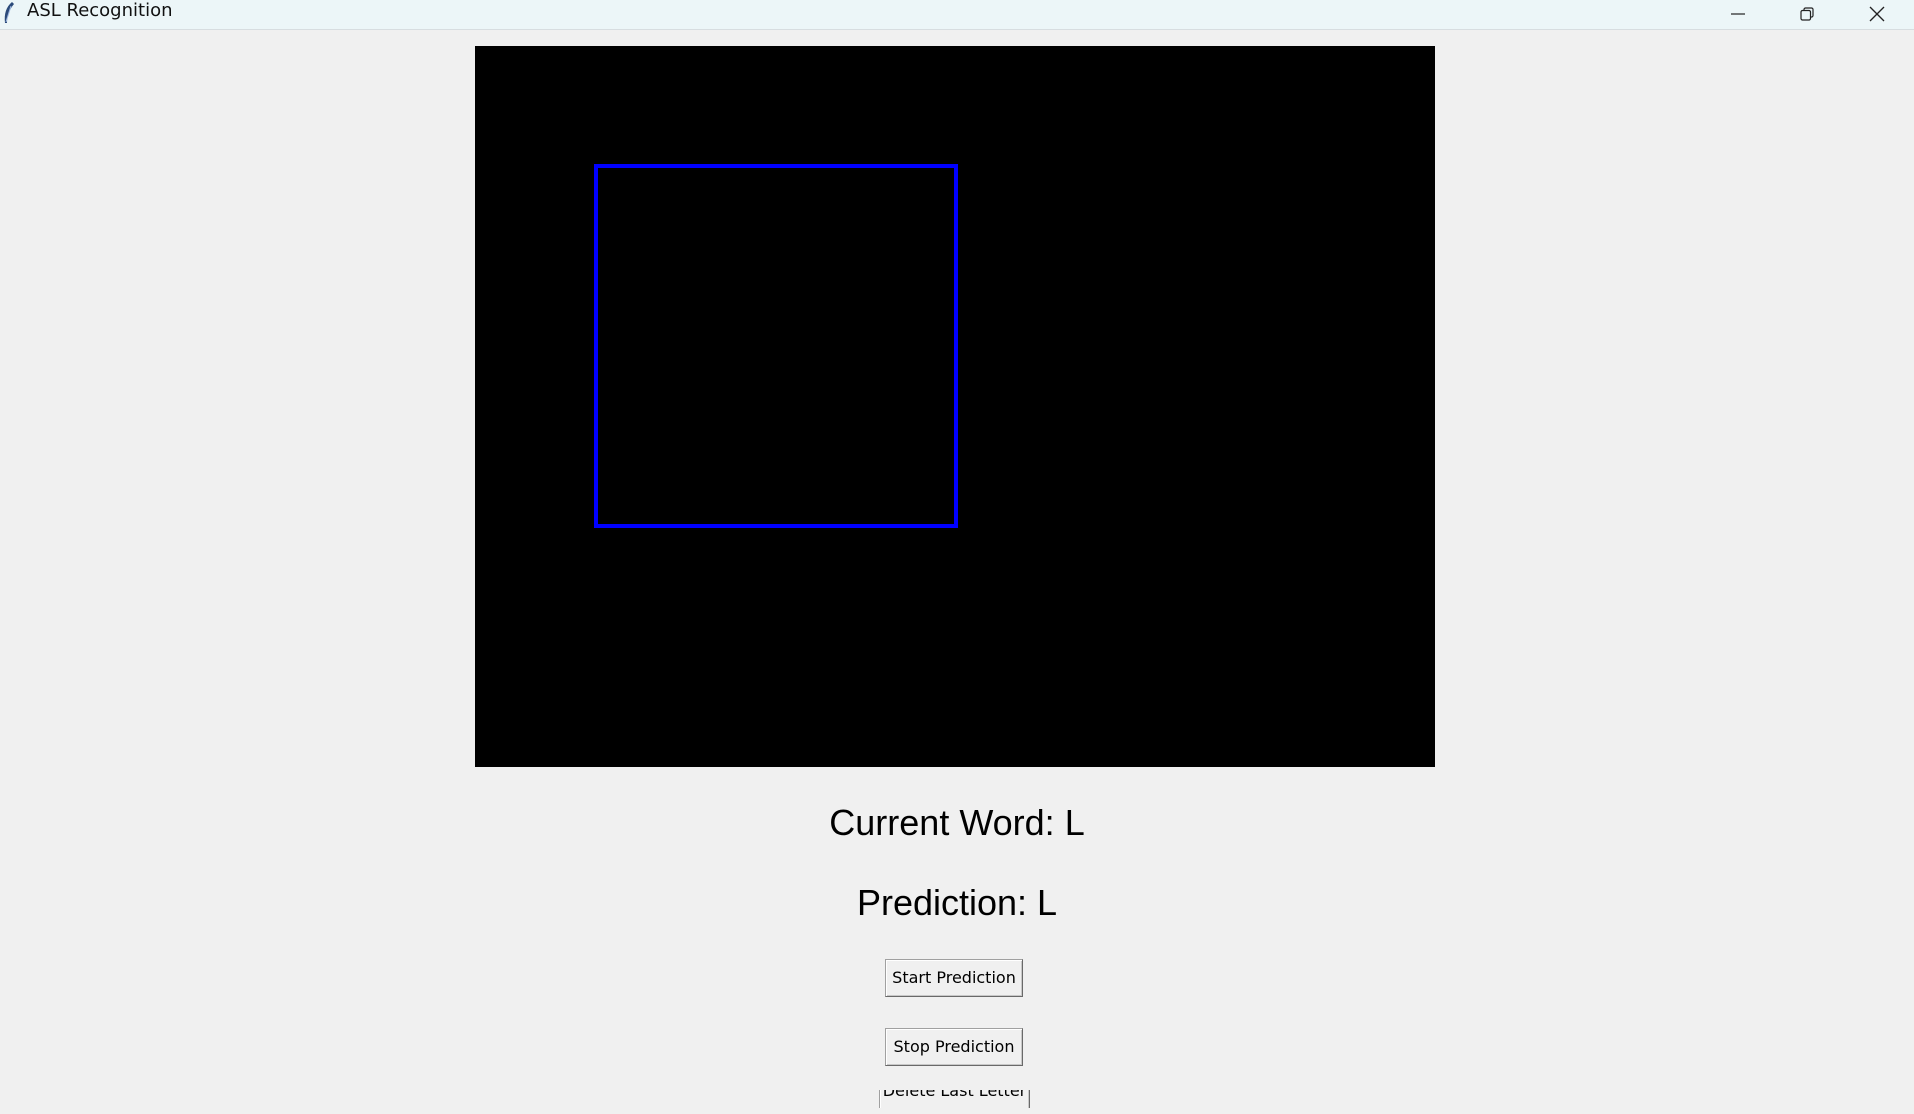  Describe the element at coordinates (957, 15) in the screenshot. I see `title-bar: ASL Recognition` at that location.